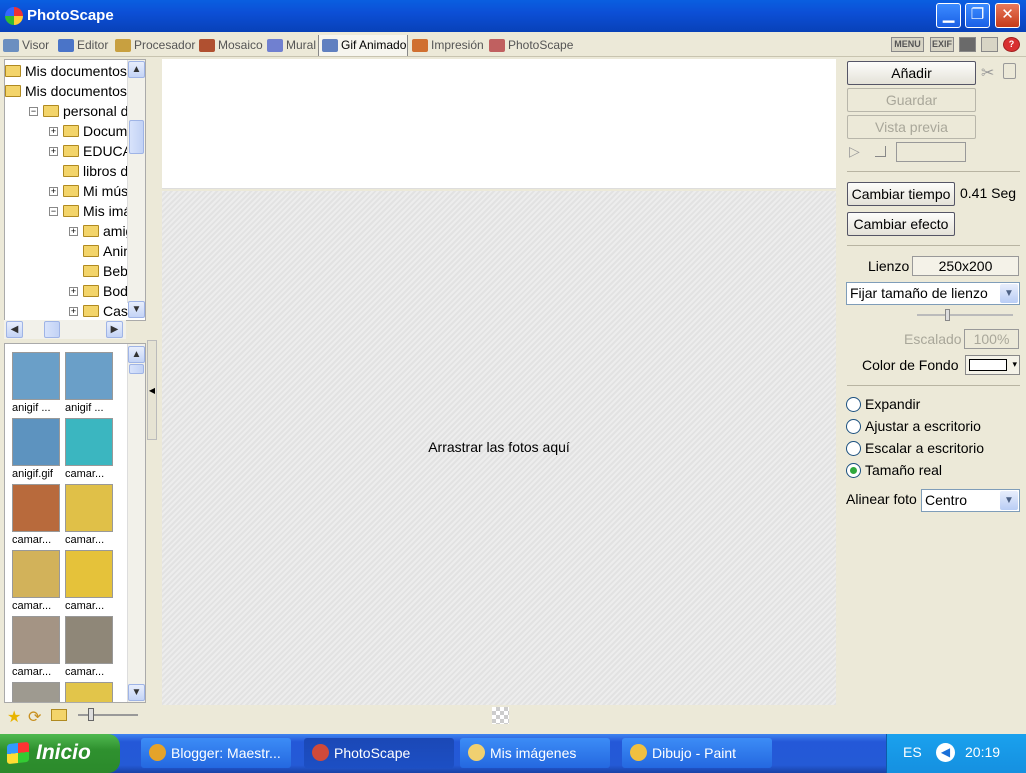  What do you see at coordinates (967, 44) in the screenshot?
I see `film-icon` at bounding box center [967, 44].